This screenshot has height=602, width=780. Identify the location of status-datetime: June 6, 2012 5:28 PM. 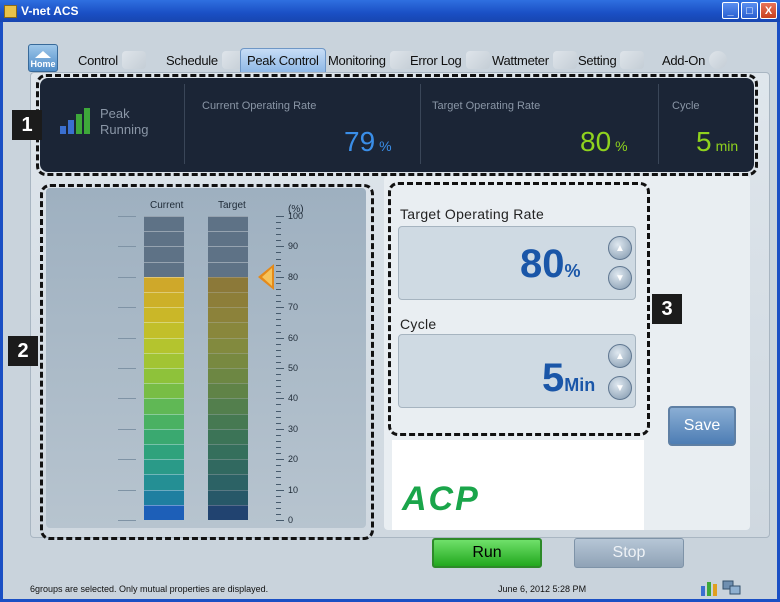
(542, 589).